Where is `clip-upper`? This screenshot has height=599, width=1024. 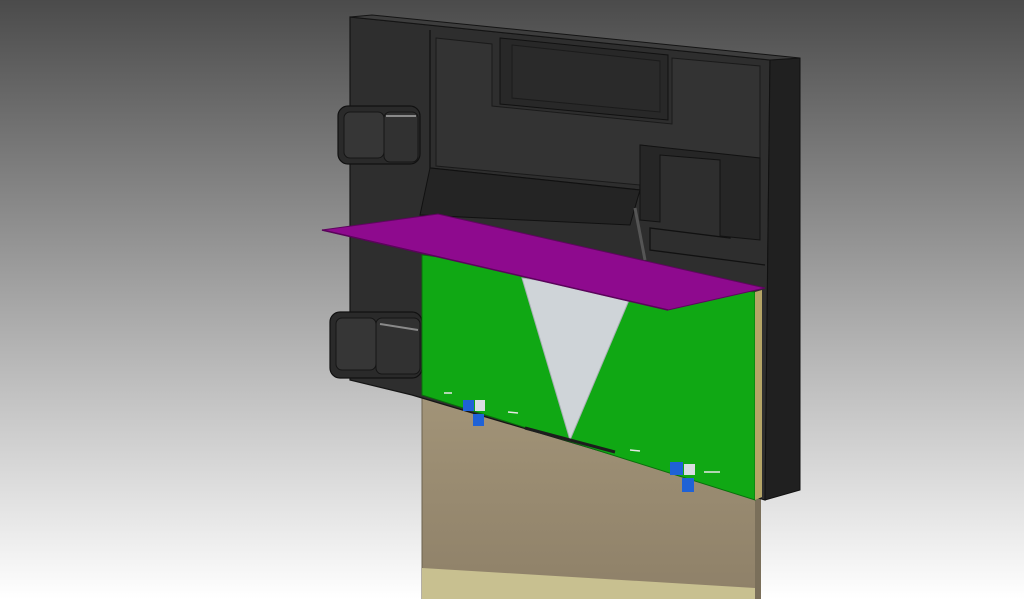 clip-upper is located at coordinates (379, 135).